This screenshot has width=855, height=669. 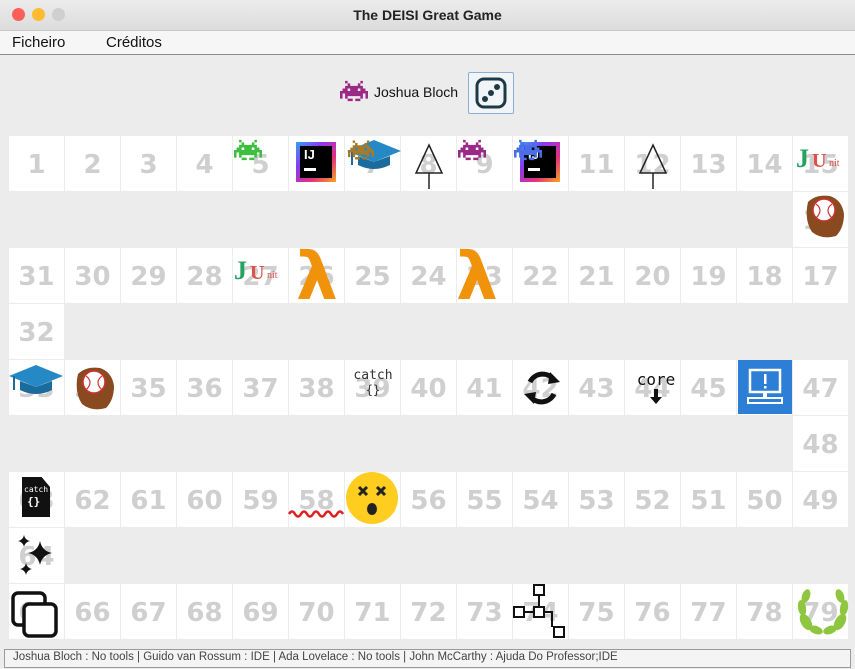 I want to click on board-cell-30: 30, so click(x=92, y=275).